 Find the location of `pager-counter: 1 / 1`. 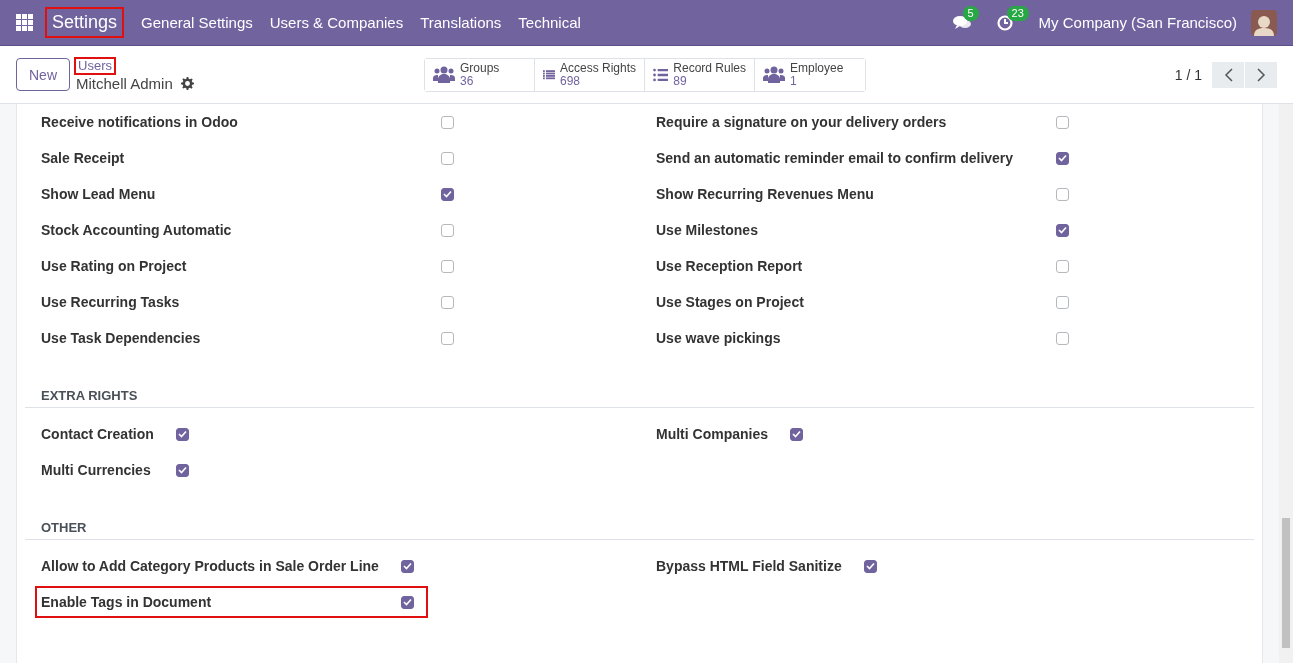

pager-counter: 1 / 1 is located at coordinates (1188, 74).